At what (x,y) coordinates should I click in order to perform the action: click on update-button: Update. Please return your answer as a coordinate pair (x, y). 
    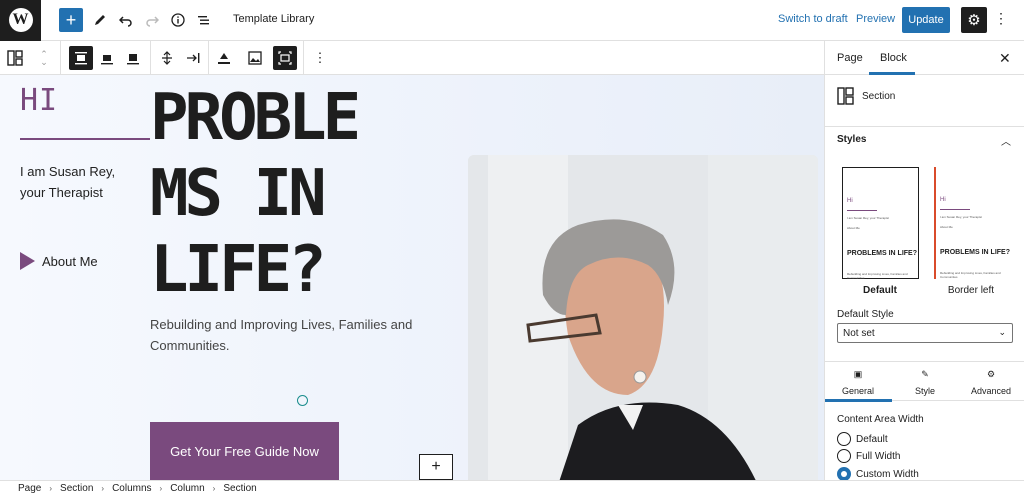
    Looking at the image, I should click on (926, 20).